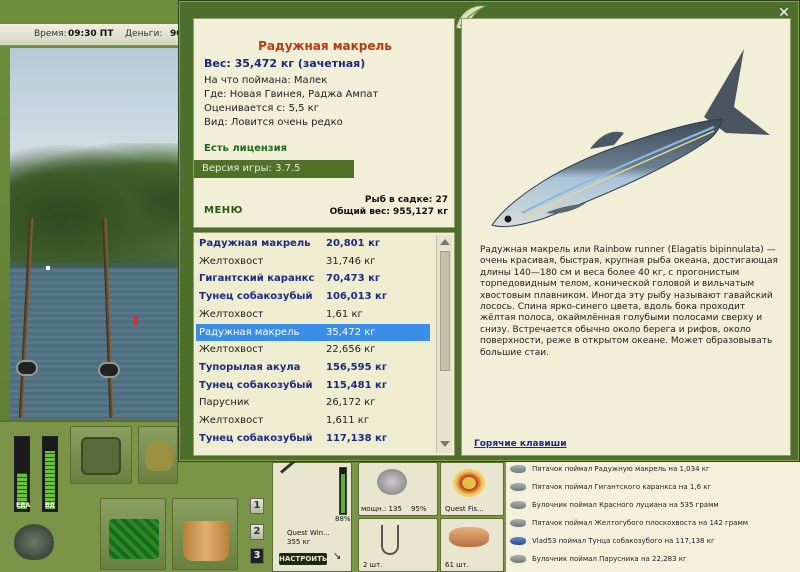  I want to click on fish-row-weight: 115,481 кг, so click(357, 385).